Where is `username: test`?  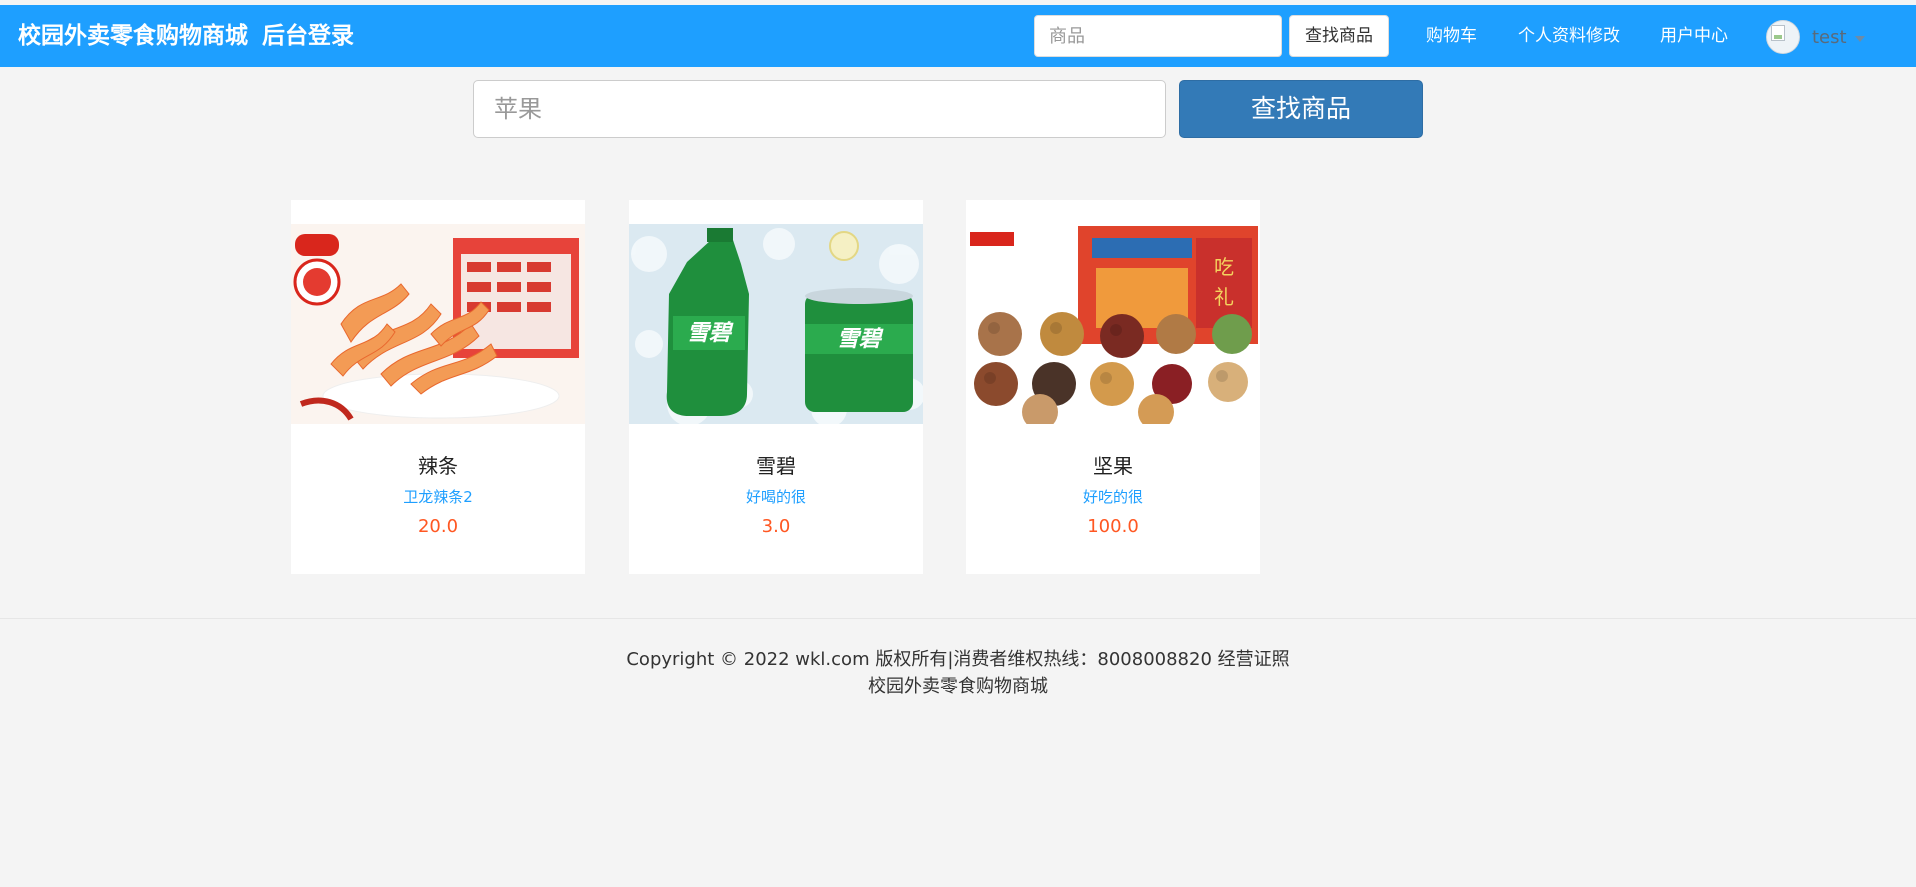 username: test is located at coordinates (1829, 37).